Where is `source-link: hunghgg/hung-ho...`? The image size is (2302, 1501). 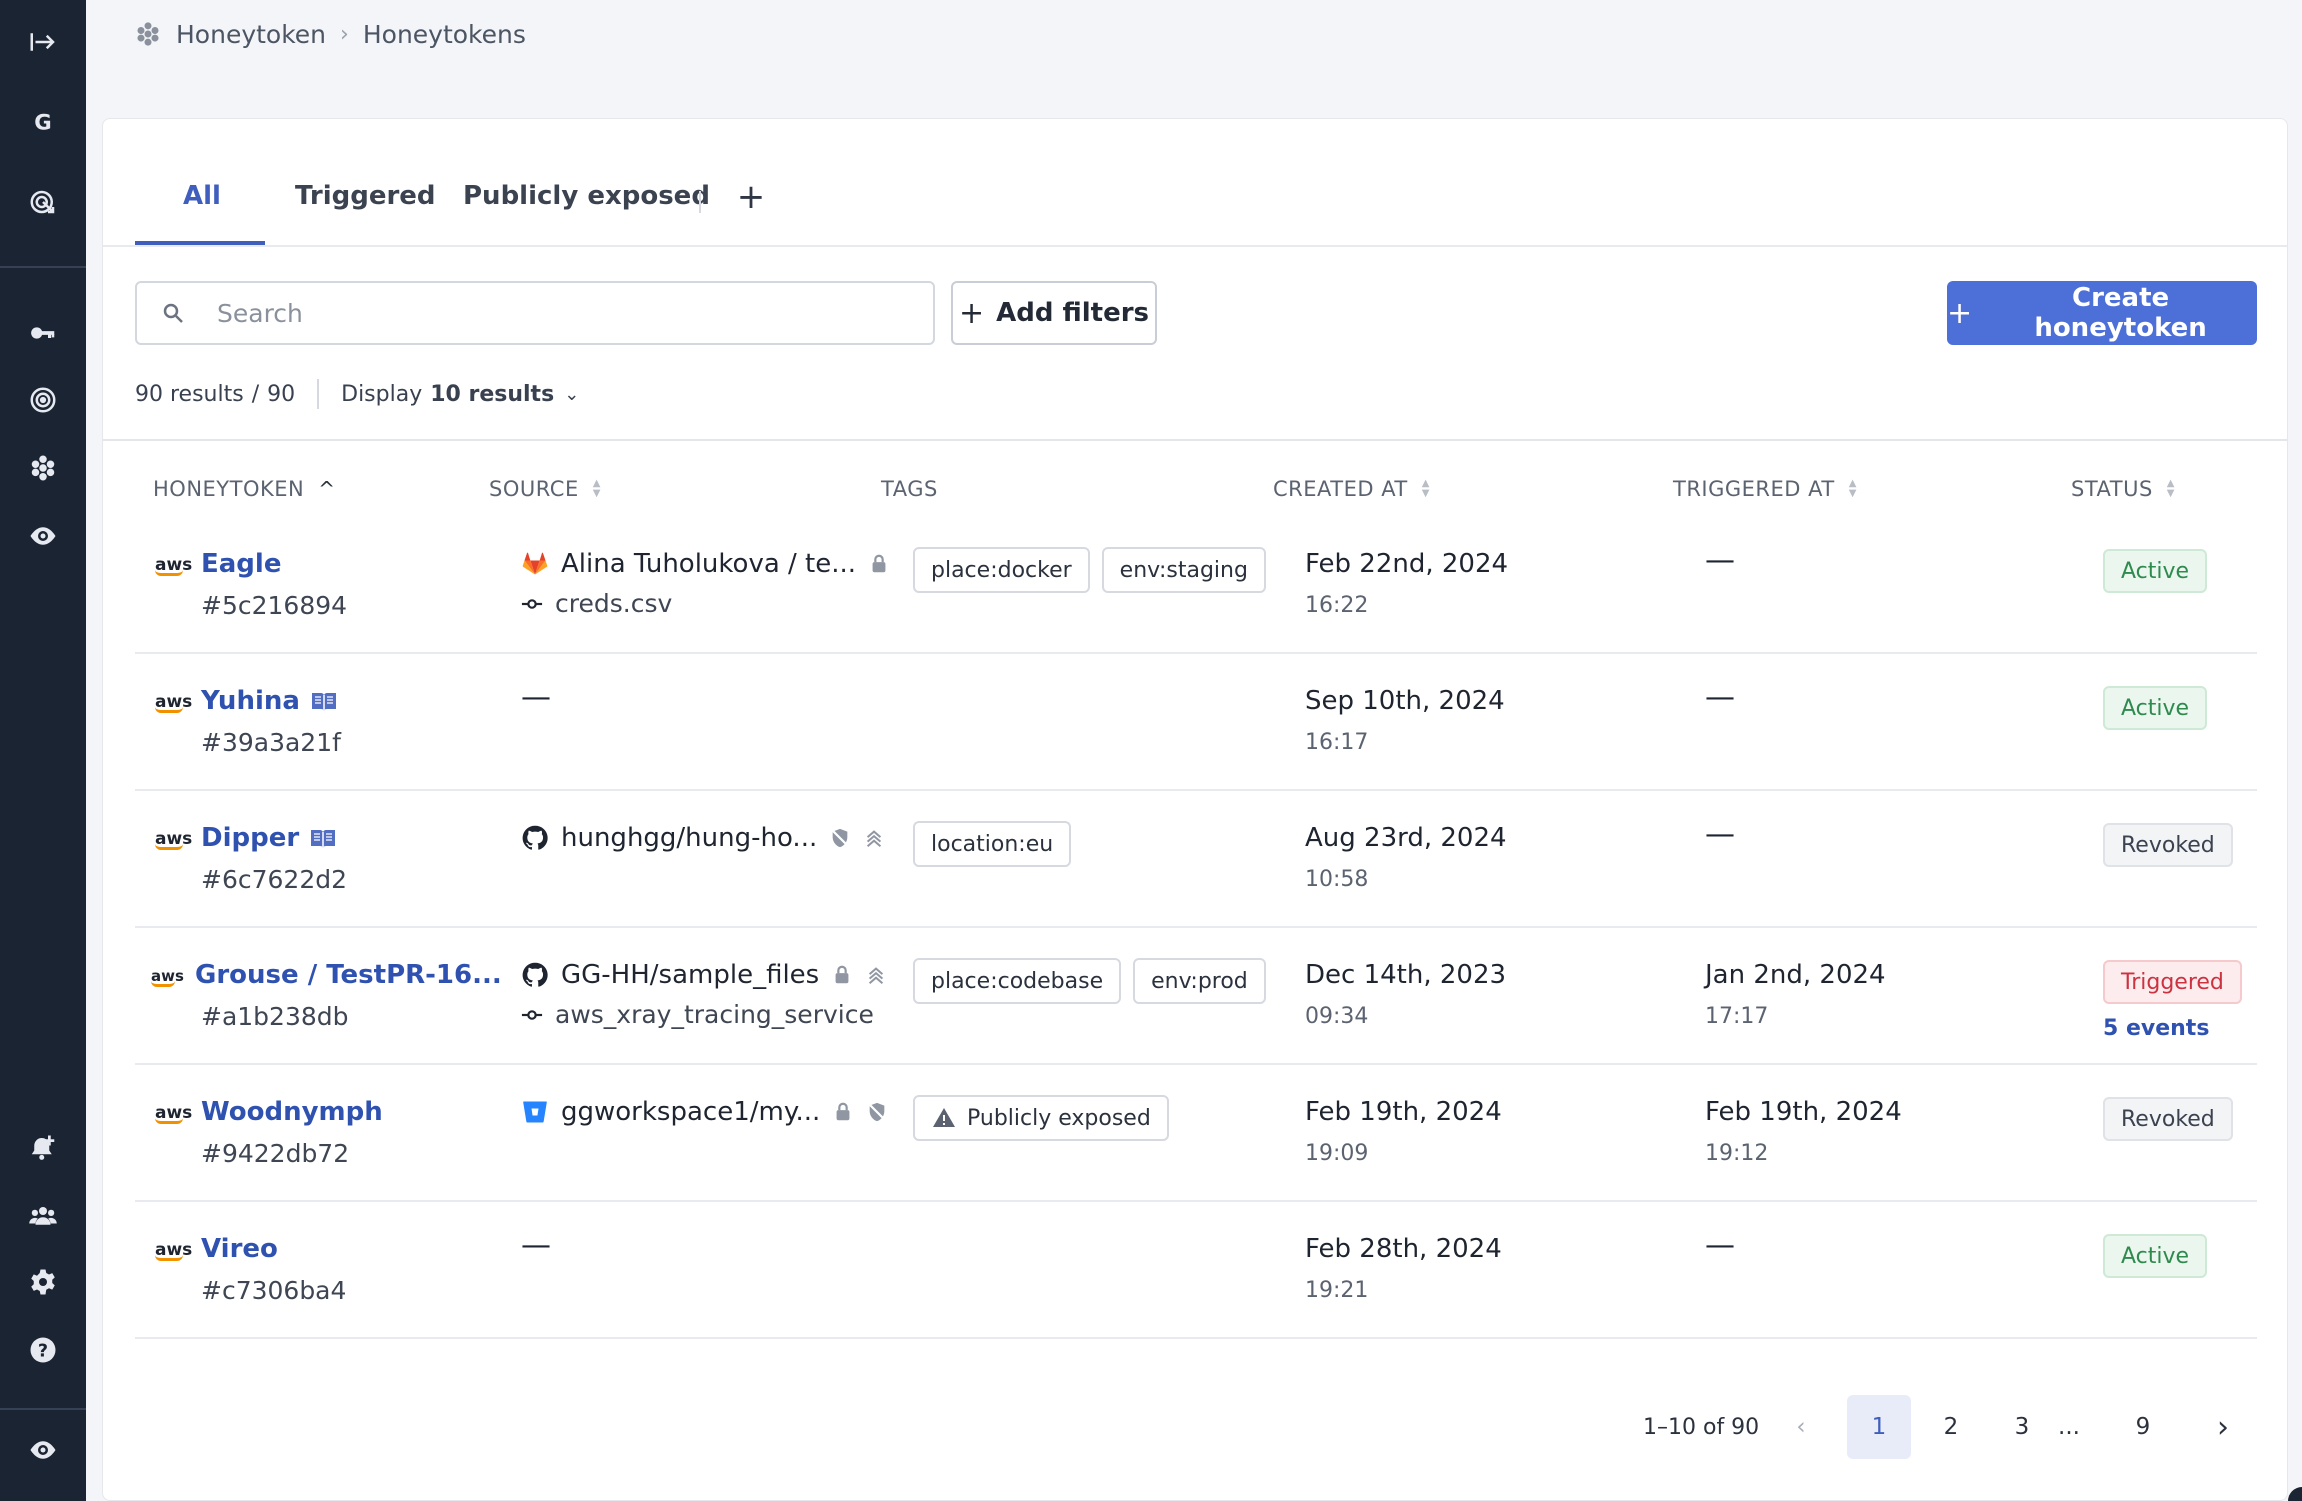
source-link: hunghgg/hung-ho... is located at coordinates (703, 838).